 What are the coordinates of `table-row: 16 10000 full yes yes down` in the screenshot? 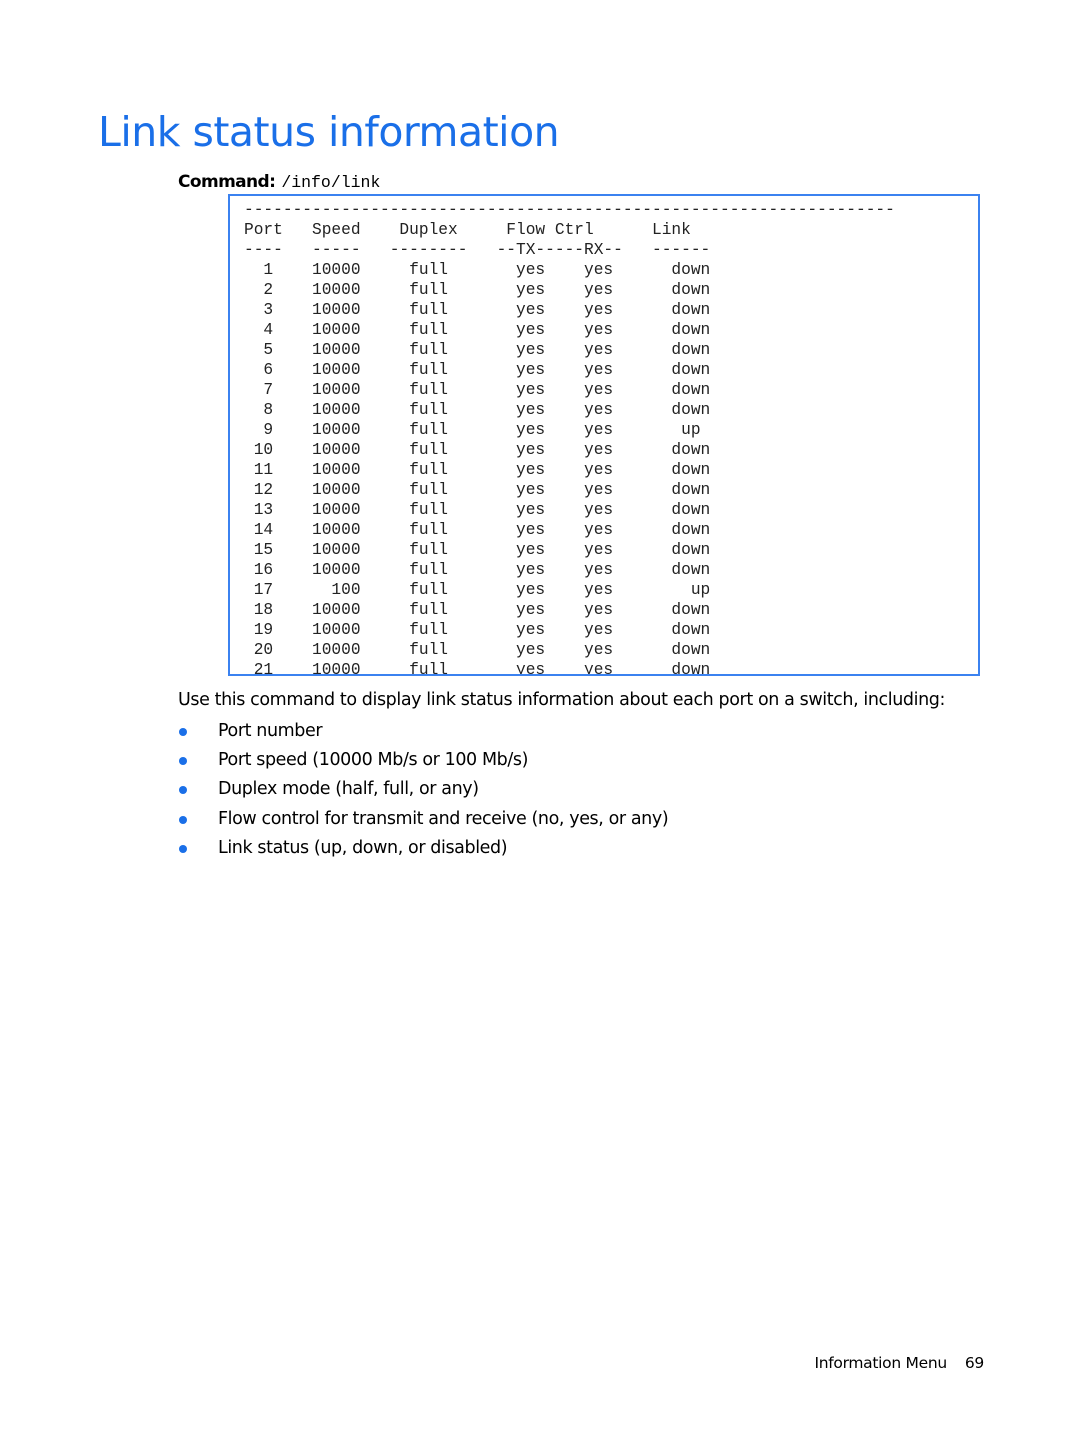 It's located at (477, 570).